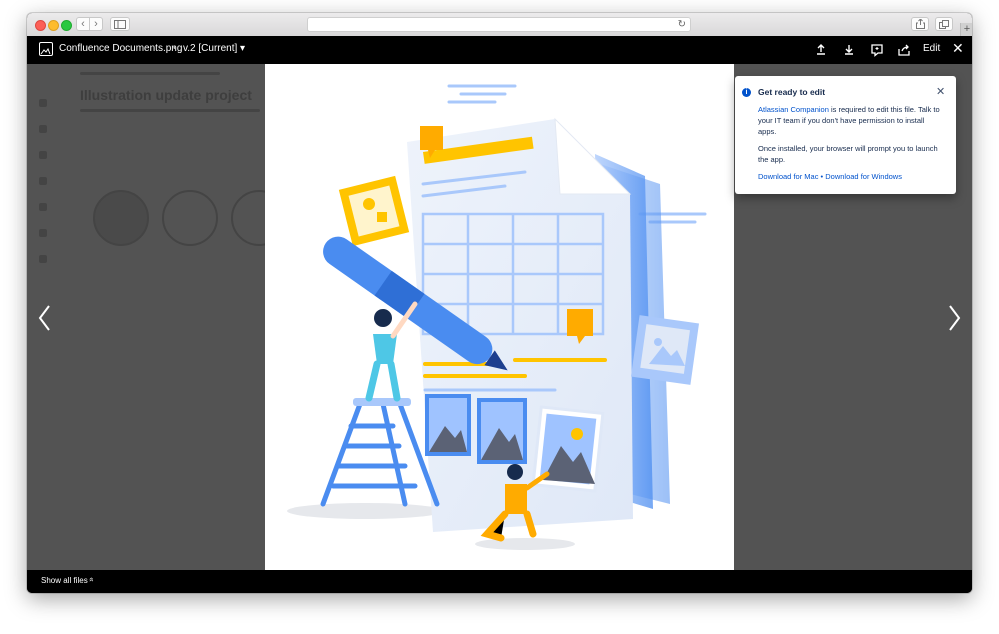 The width and height of the screenshot is (999, 634). I want to click on sidebar-icon, so click(120, 24).